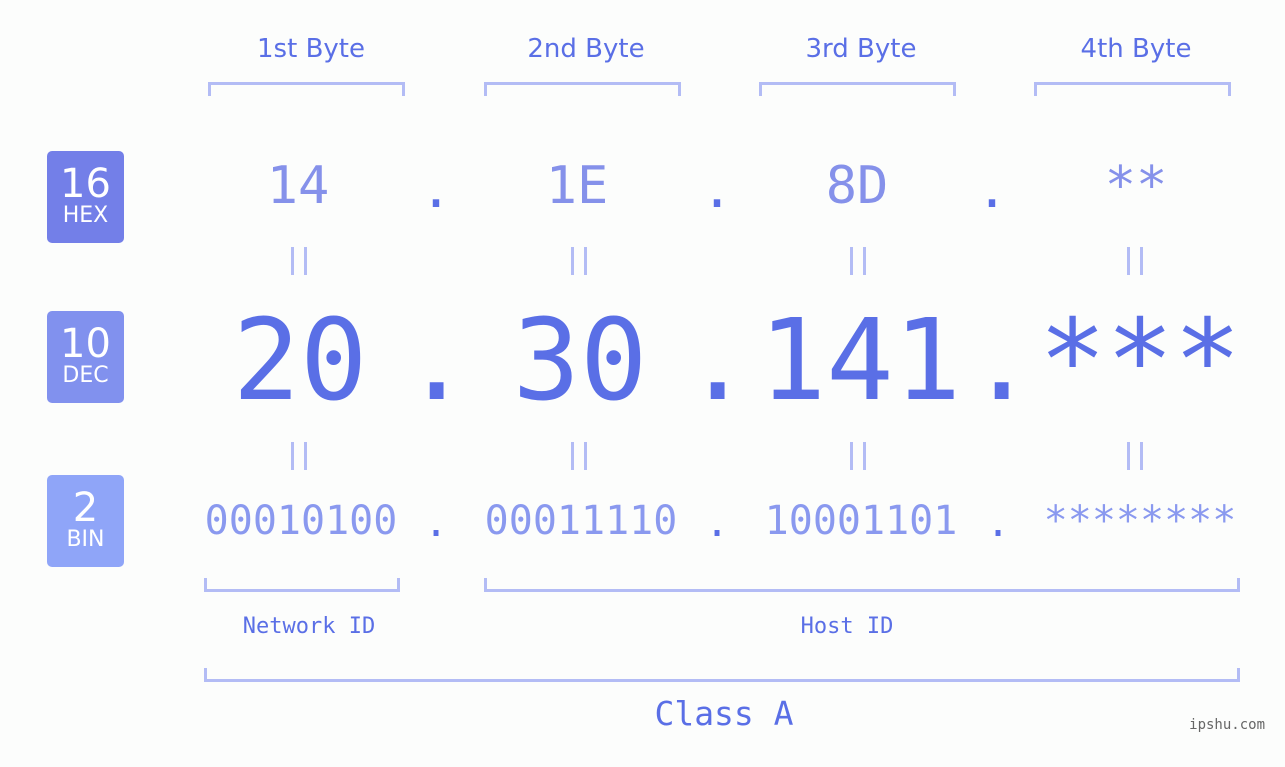  I want to click on bin-base-number: 2, so click(85, 508).